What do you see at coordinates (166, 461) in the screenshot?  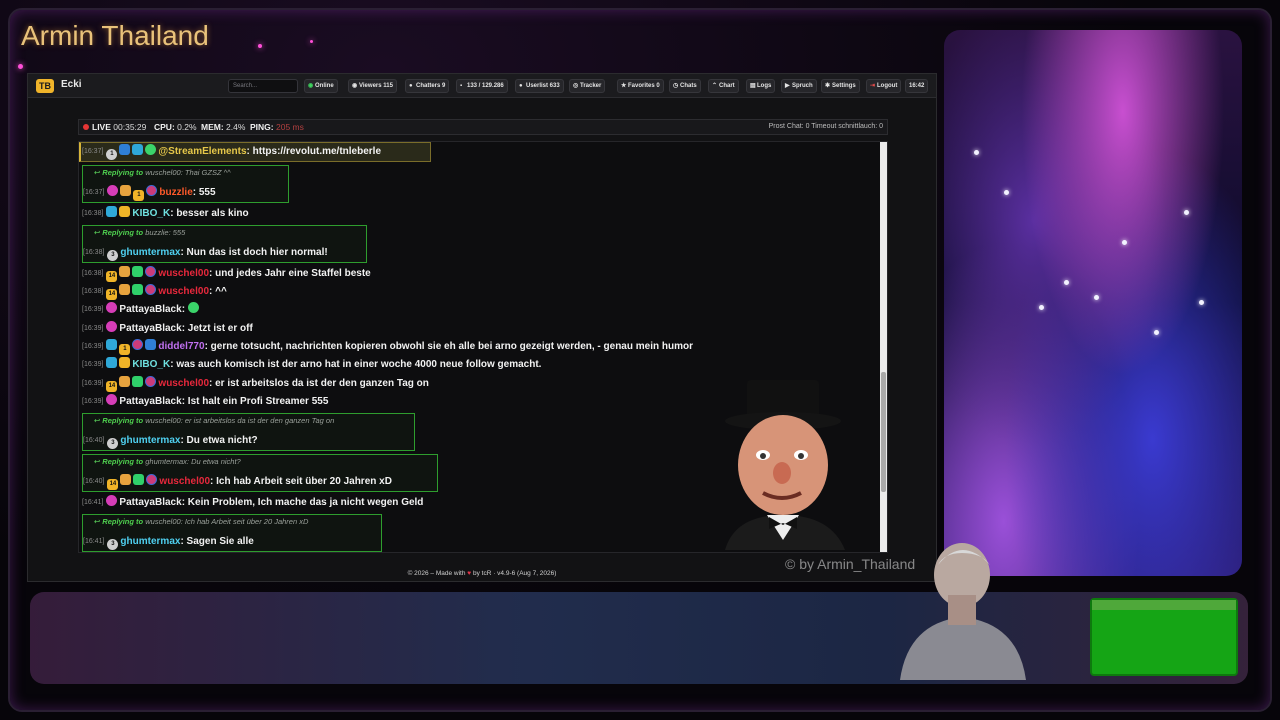 I see `reply-target-user: ghumtermax` at bounding box center [166, 461].